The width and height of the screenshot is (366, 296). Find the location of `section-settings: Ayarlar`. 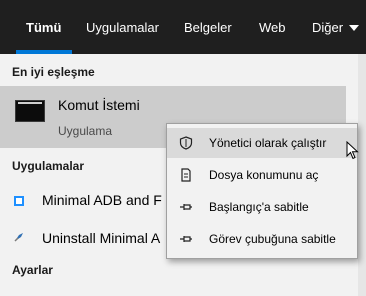

section-settings: Ayarlar is located at coordinates (32, 270).